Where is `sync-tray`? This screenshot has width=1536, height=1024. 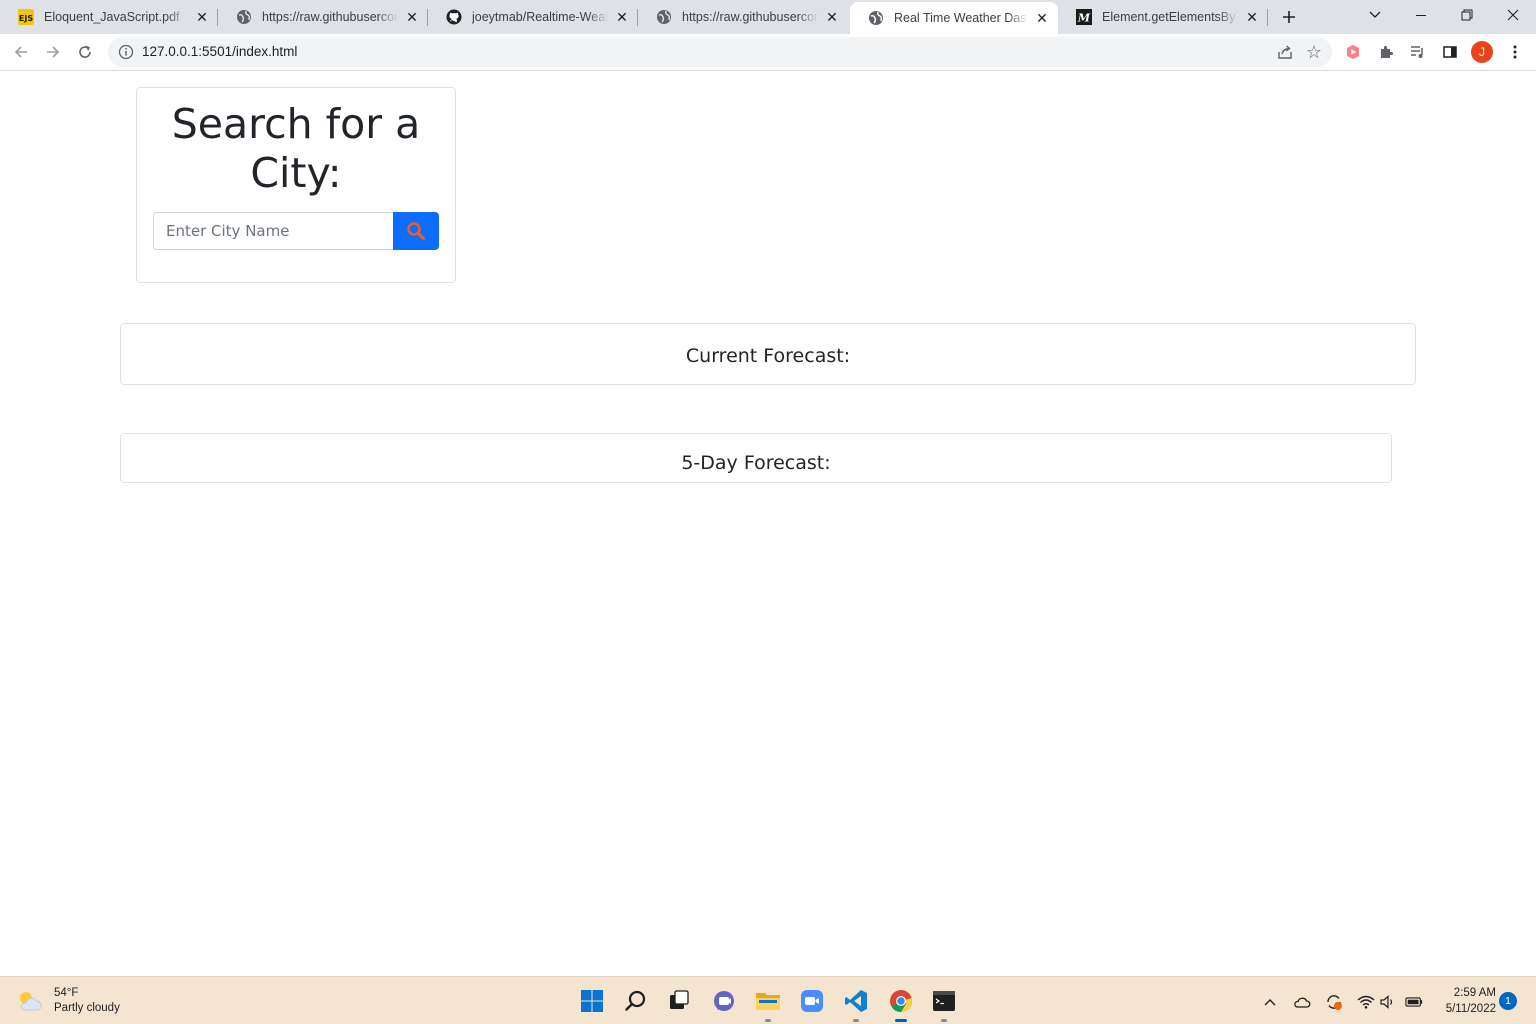
sync-tray is located at coordinates (1334, 1002).